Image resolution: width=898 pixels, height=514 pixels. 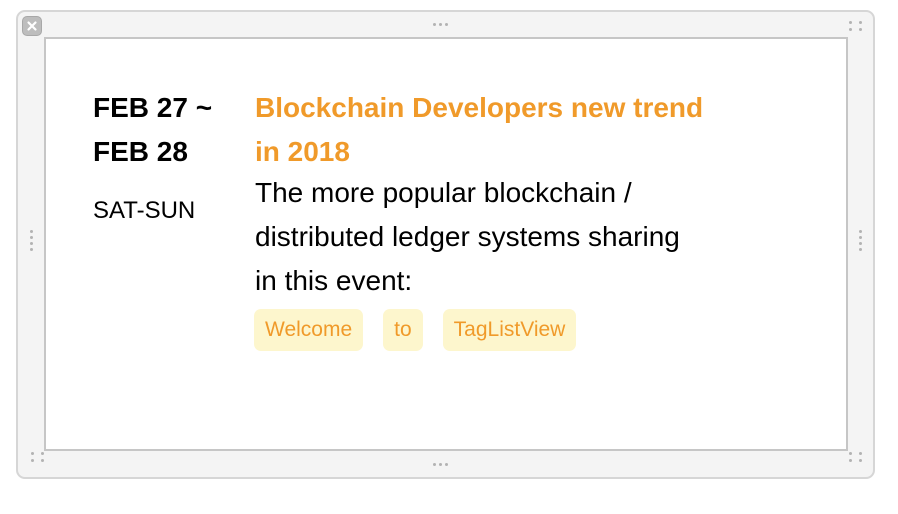 I want to click on top-right-resize-grip-icon, so click(x=855, y=26).